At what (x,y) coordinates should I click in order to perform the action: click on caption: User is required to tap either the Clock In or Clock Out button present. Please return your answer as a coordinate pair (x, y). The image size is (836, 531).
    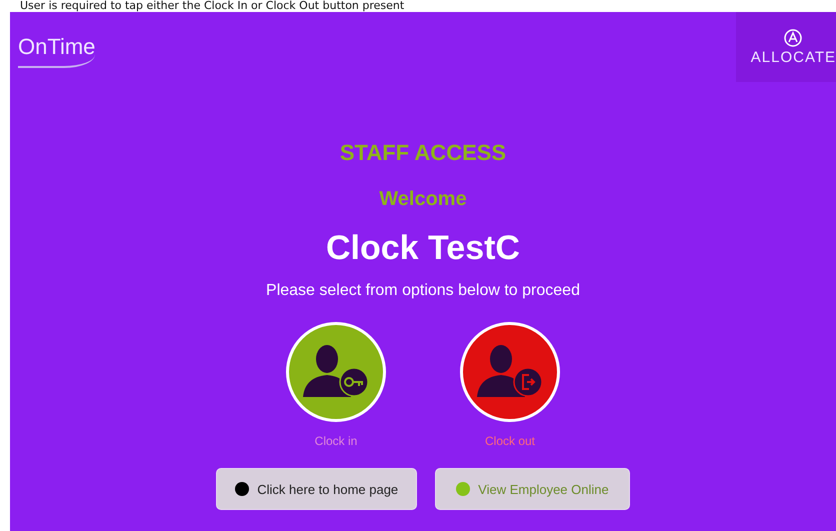
    Looking at the image, I should click on (211, 6).